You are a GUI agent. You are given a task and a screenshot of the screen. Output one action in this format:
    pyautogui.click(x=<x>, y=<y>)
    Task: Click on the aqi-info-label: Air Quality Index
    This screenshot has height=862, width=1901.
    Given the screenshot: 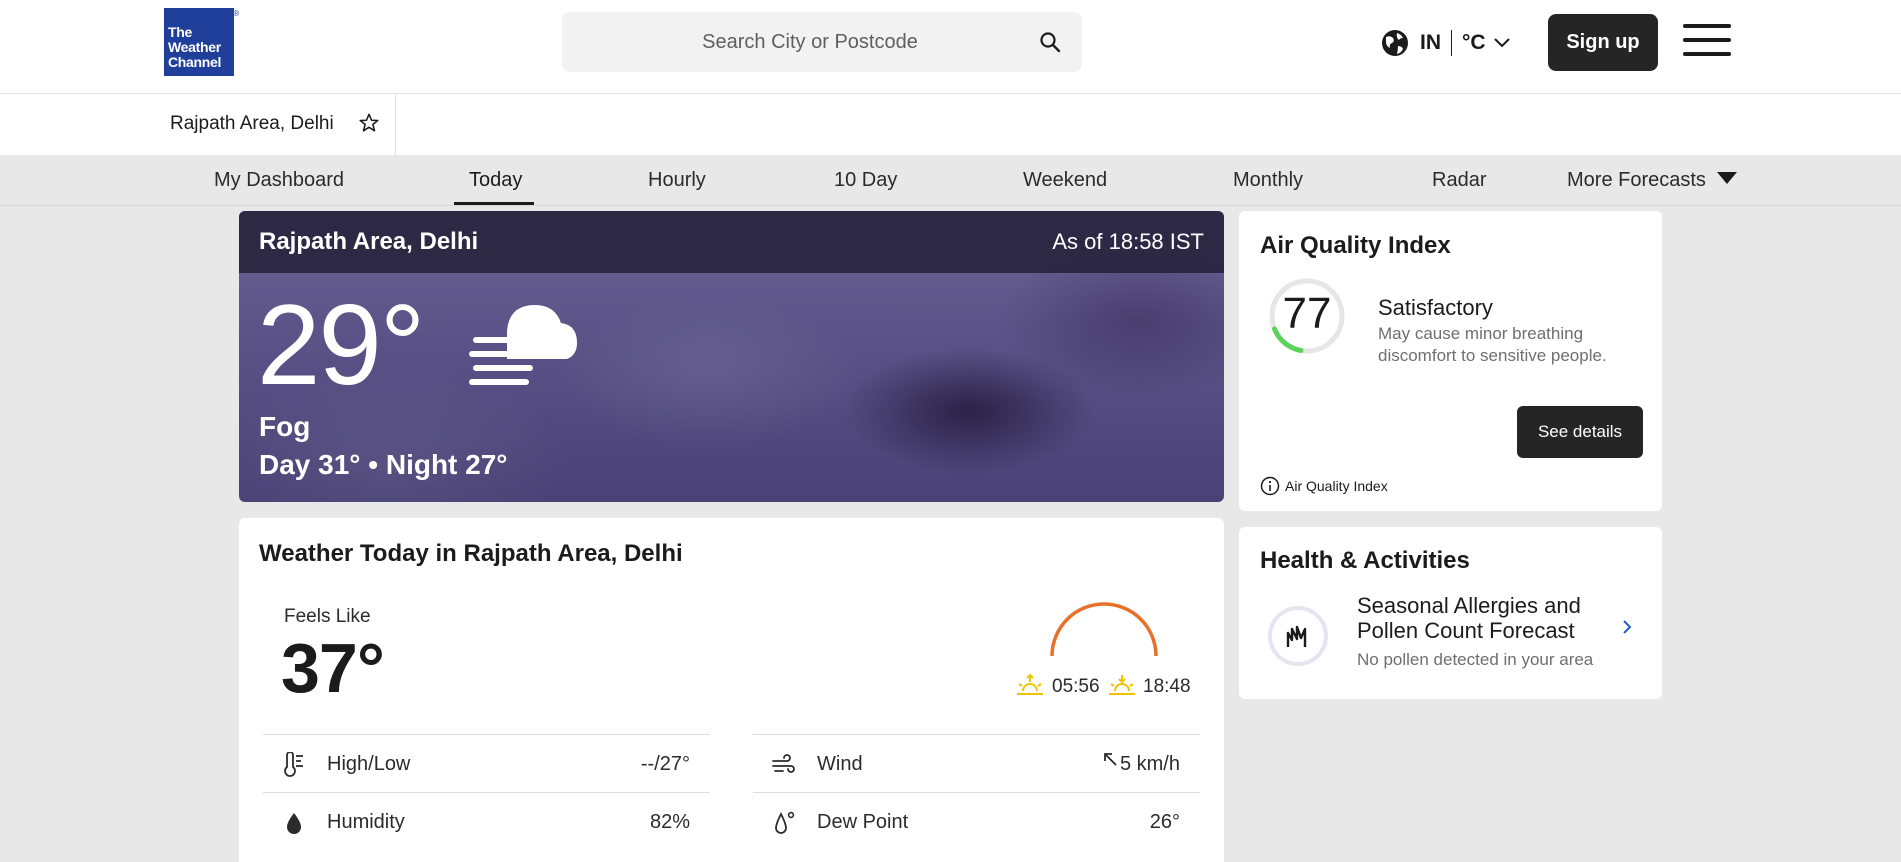 What is the action you would take?
    pyautogui.click(x=1336, y=486)
    